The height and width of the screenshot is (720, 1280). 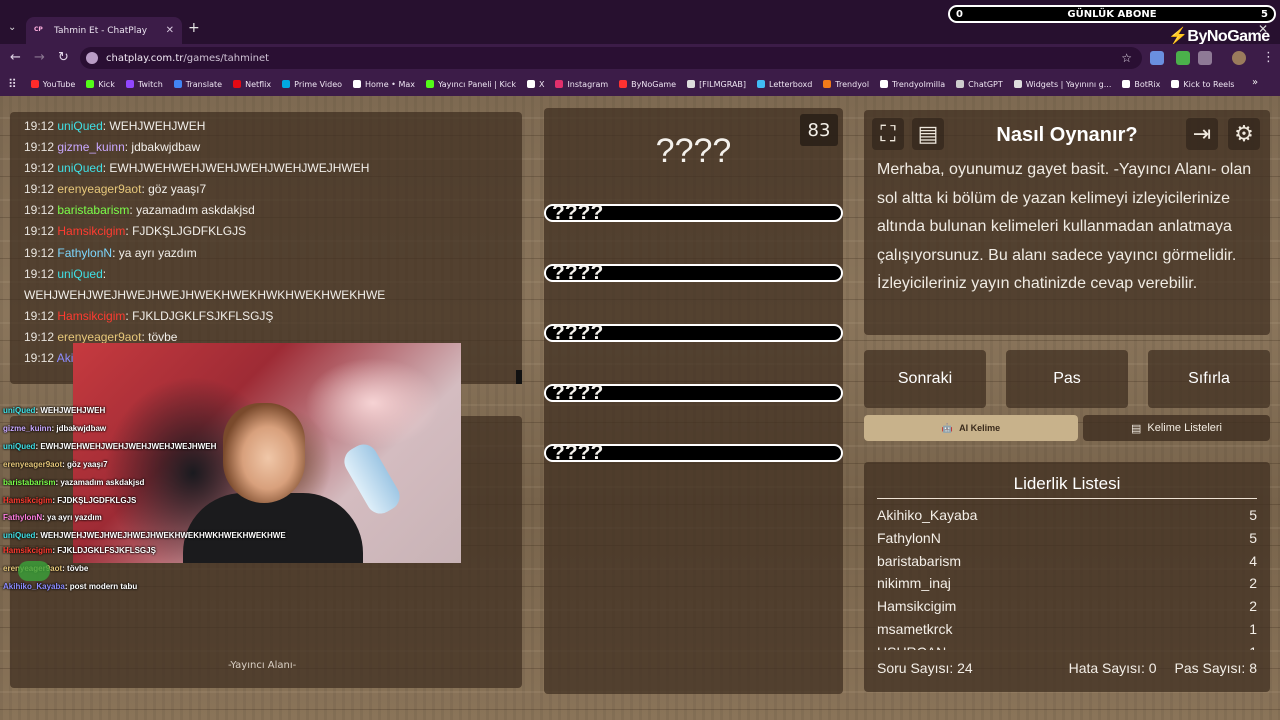 I want to click on reload-icon: ↻, so click(x=63, y=57).